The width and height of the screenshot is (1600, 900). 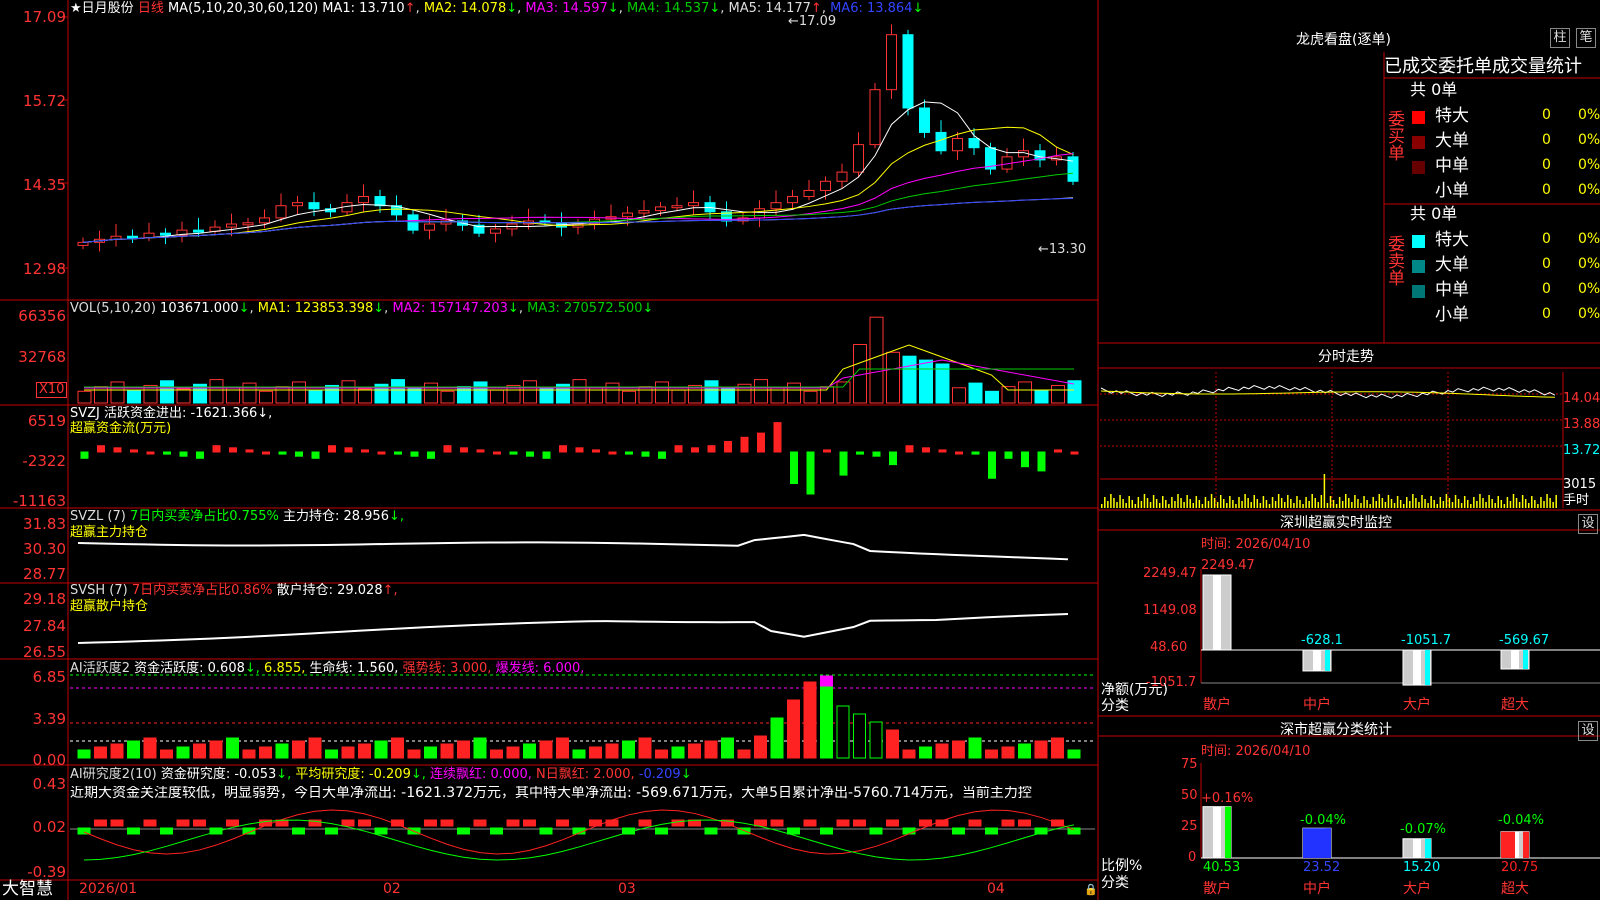 I want to click on price-axis-3: 14.35, so click(x=44, y=185).